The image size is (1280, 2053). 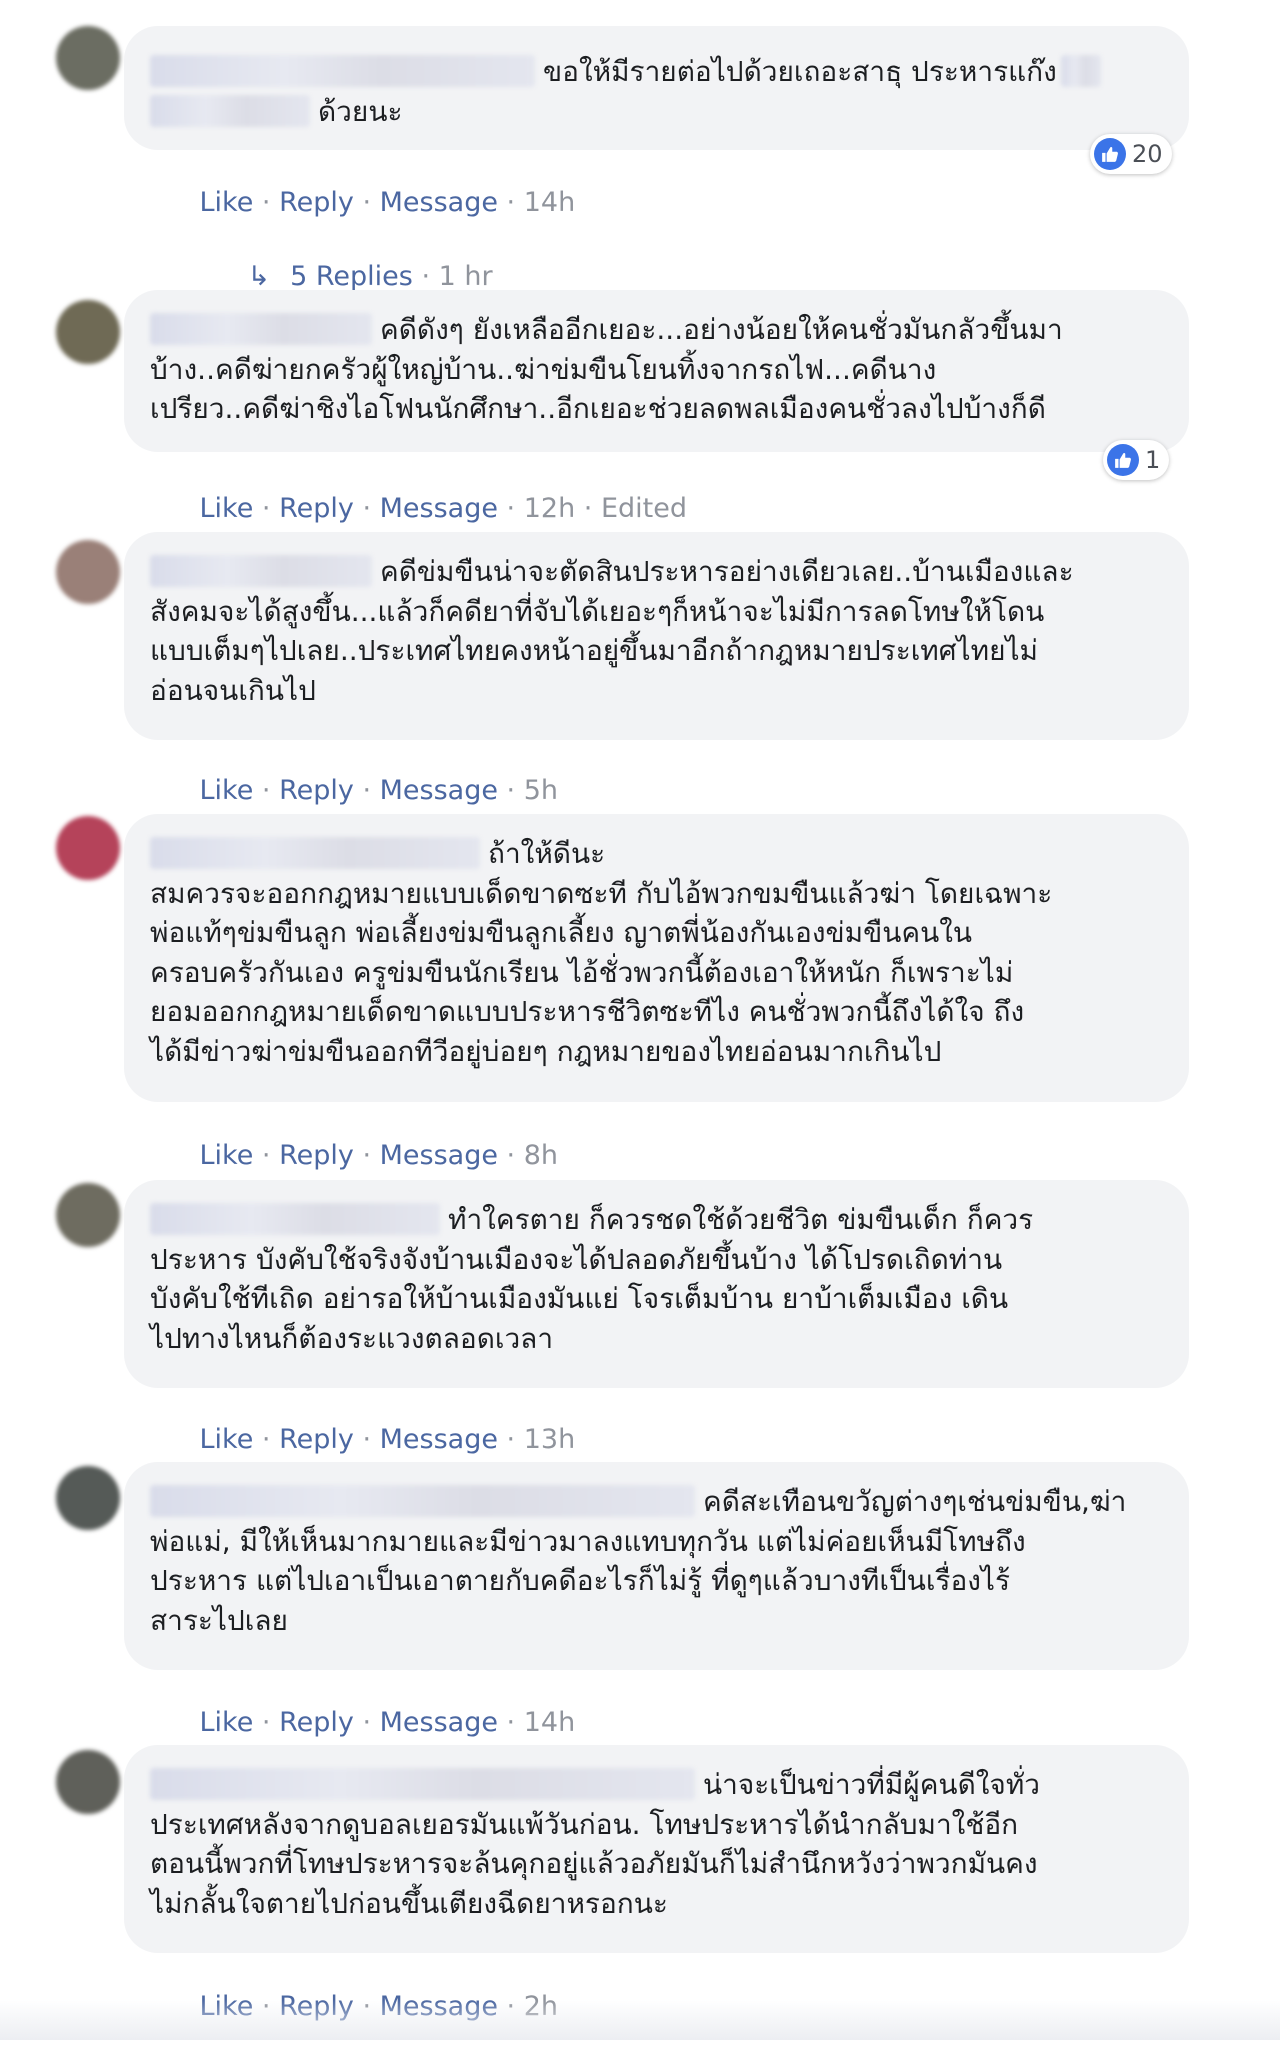 I want to click on timestamp: 8h, so click(x=541, y=1155).